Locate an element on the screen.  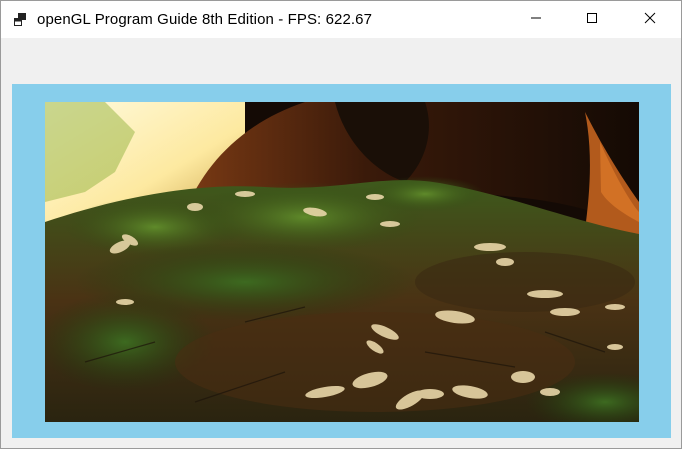
close-button is located at coordinates (650, 19).